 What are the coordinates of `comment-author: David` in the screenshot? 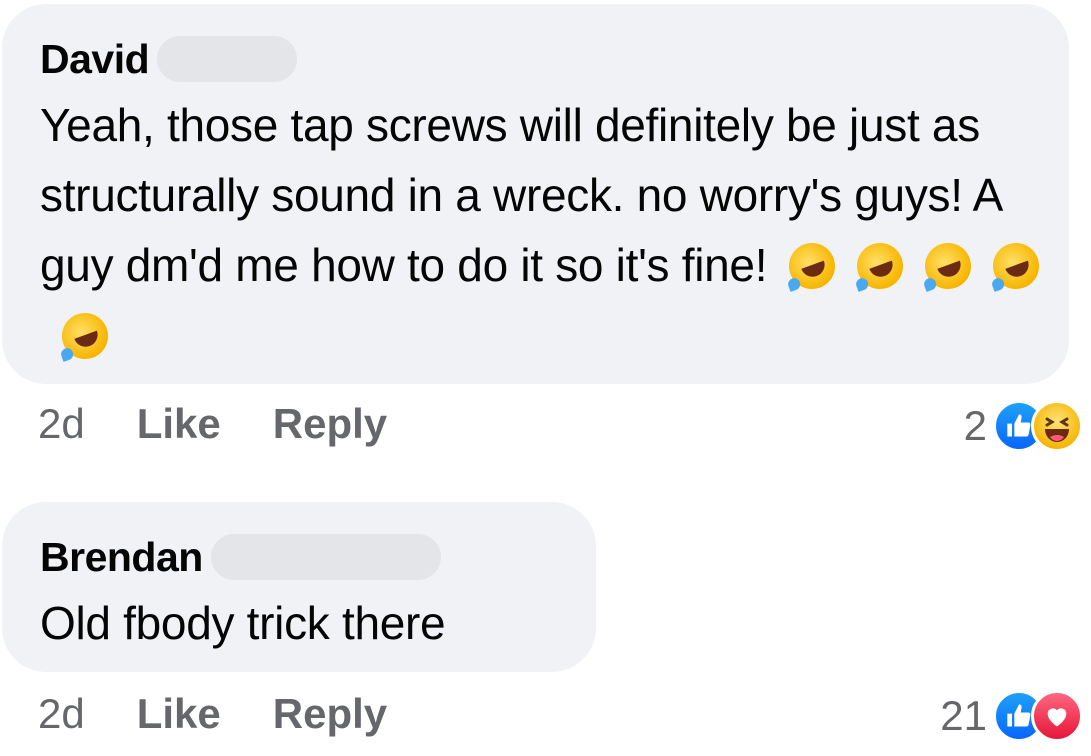 It's located at (95, 59).